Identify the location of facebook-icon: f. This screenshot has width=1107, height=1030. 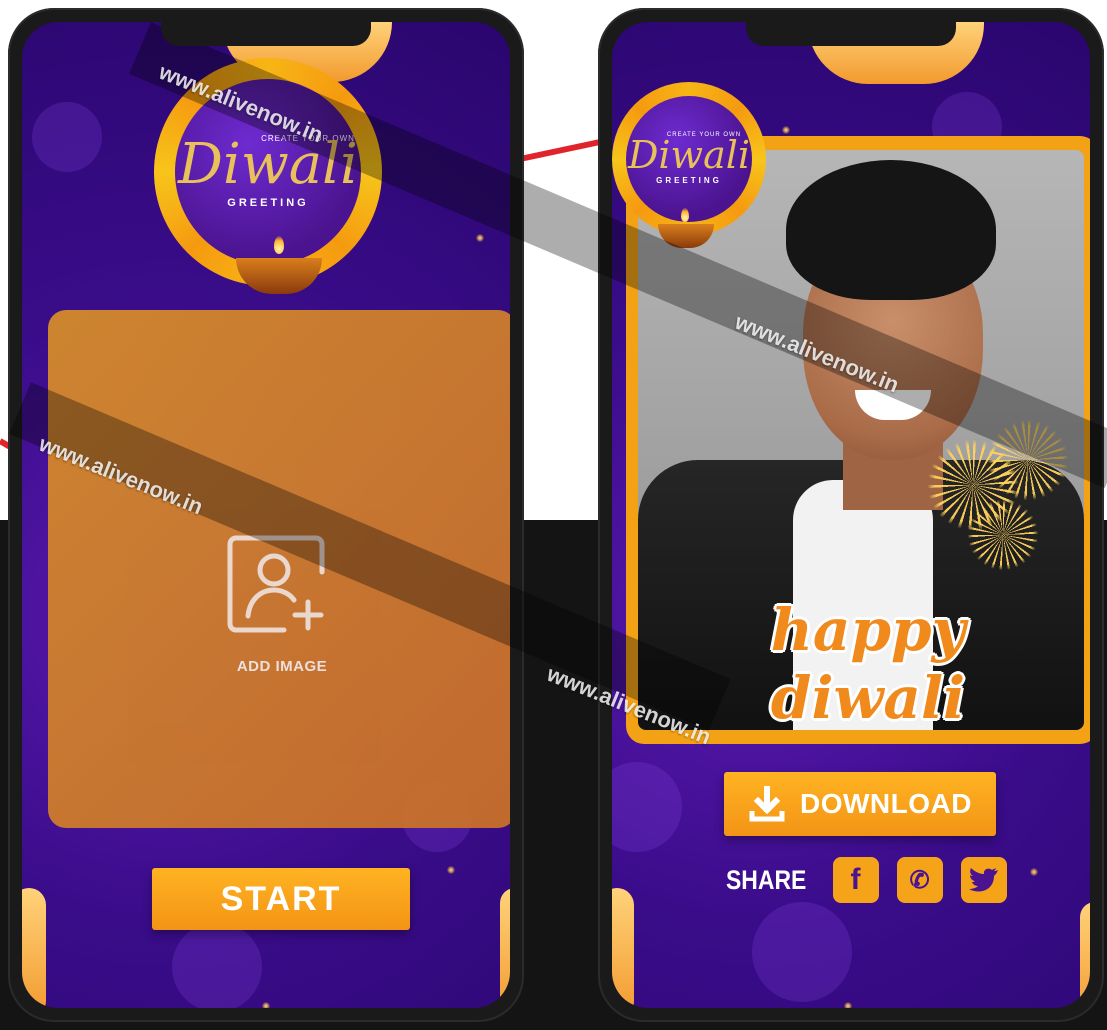
(855, 880).